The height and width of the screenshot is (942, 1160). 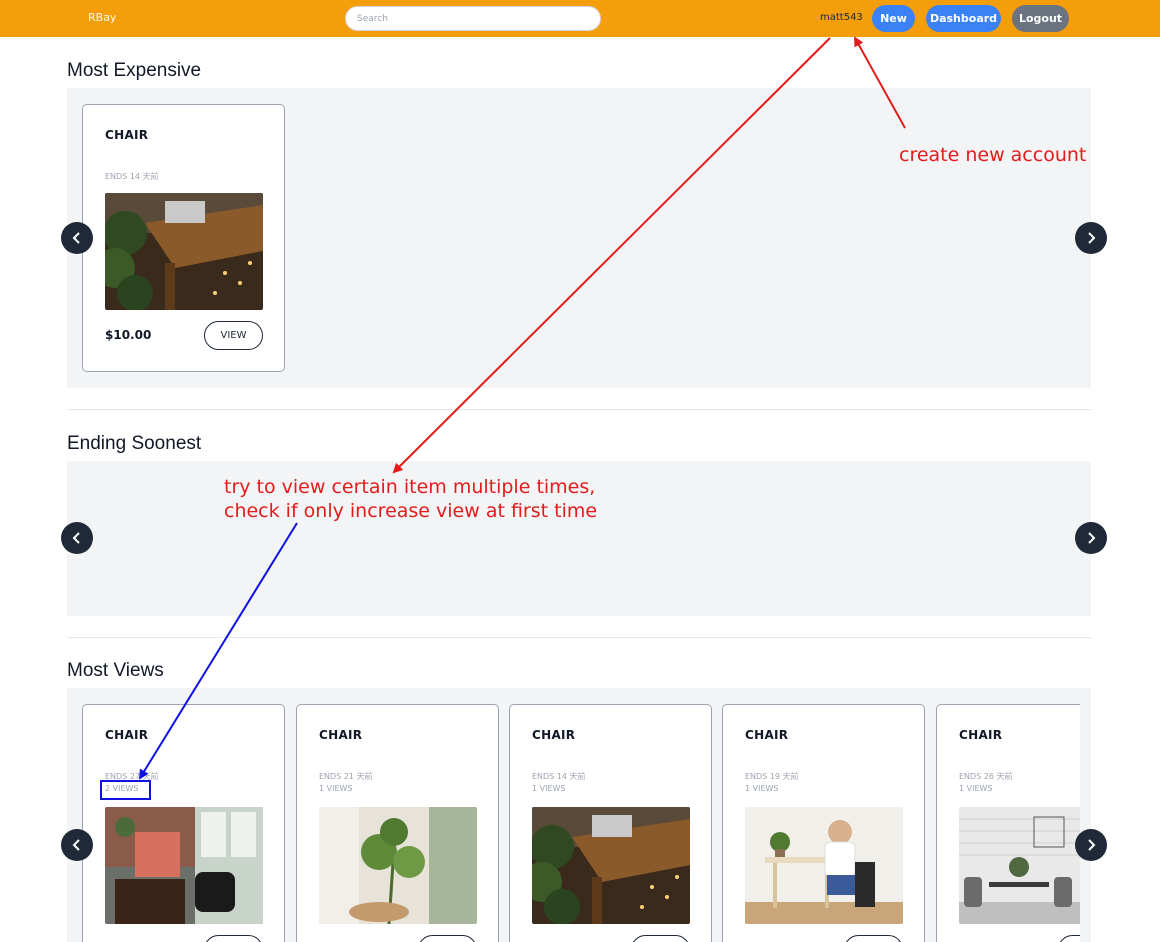 I want to click on search-input, so click(x=473, y=18).